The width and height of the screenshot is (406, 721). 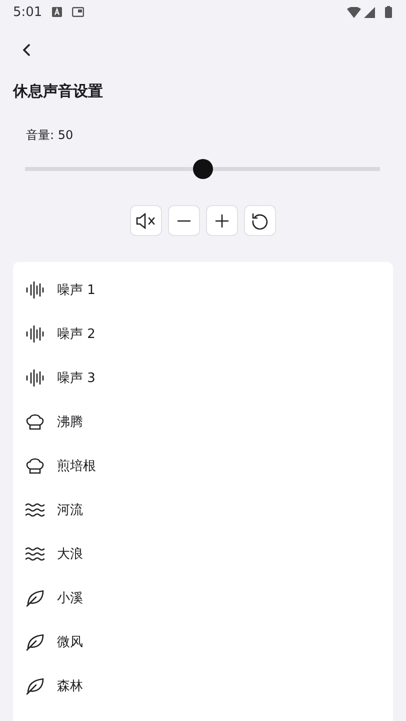 What do you see at coordinates (76, 334) in the screenshot?
I see `sound-name: 噪声 2` at bounding box center [76, 334].